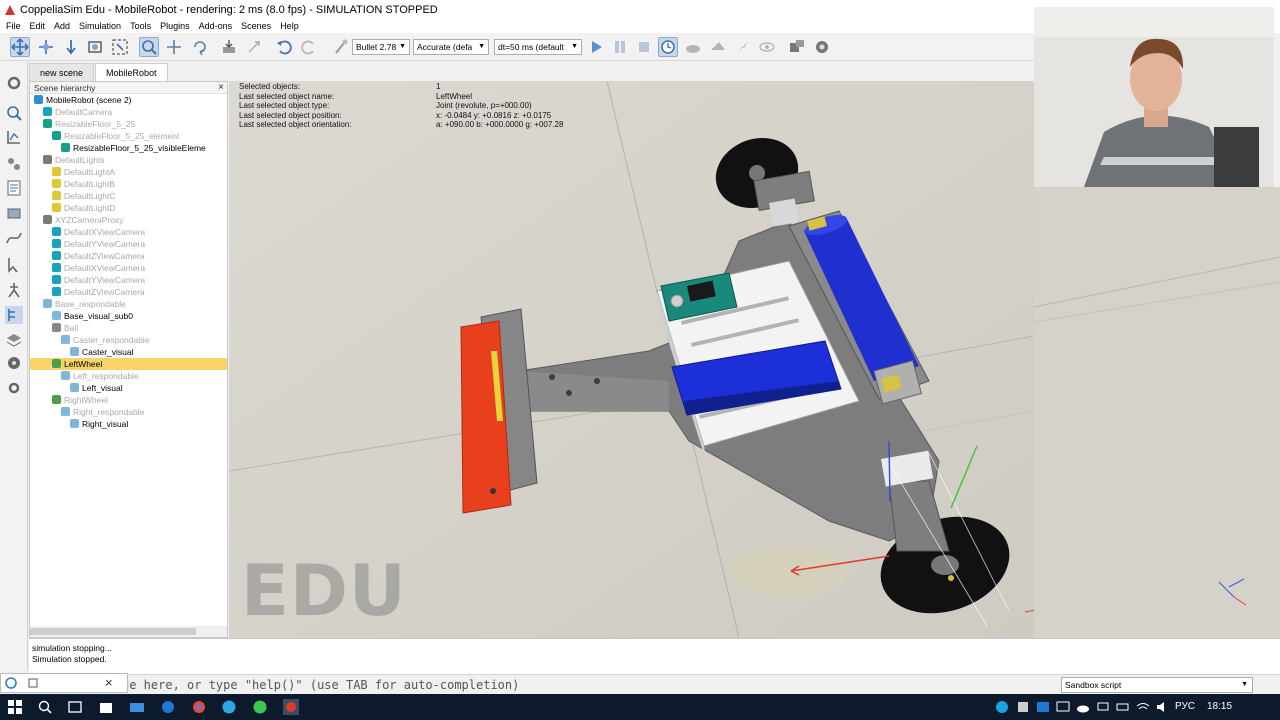 The height and width of the screenshot is (720, 1280). I want to click on scrollbar-thumb, so click(113, 631).